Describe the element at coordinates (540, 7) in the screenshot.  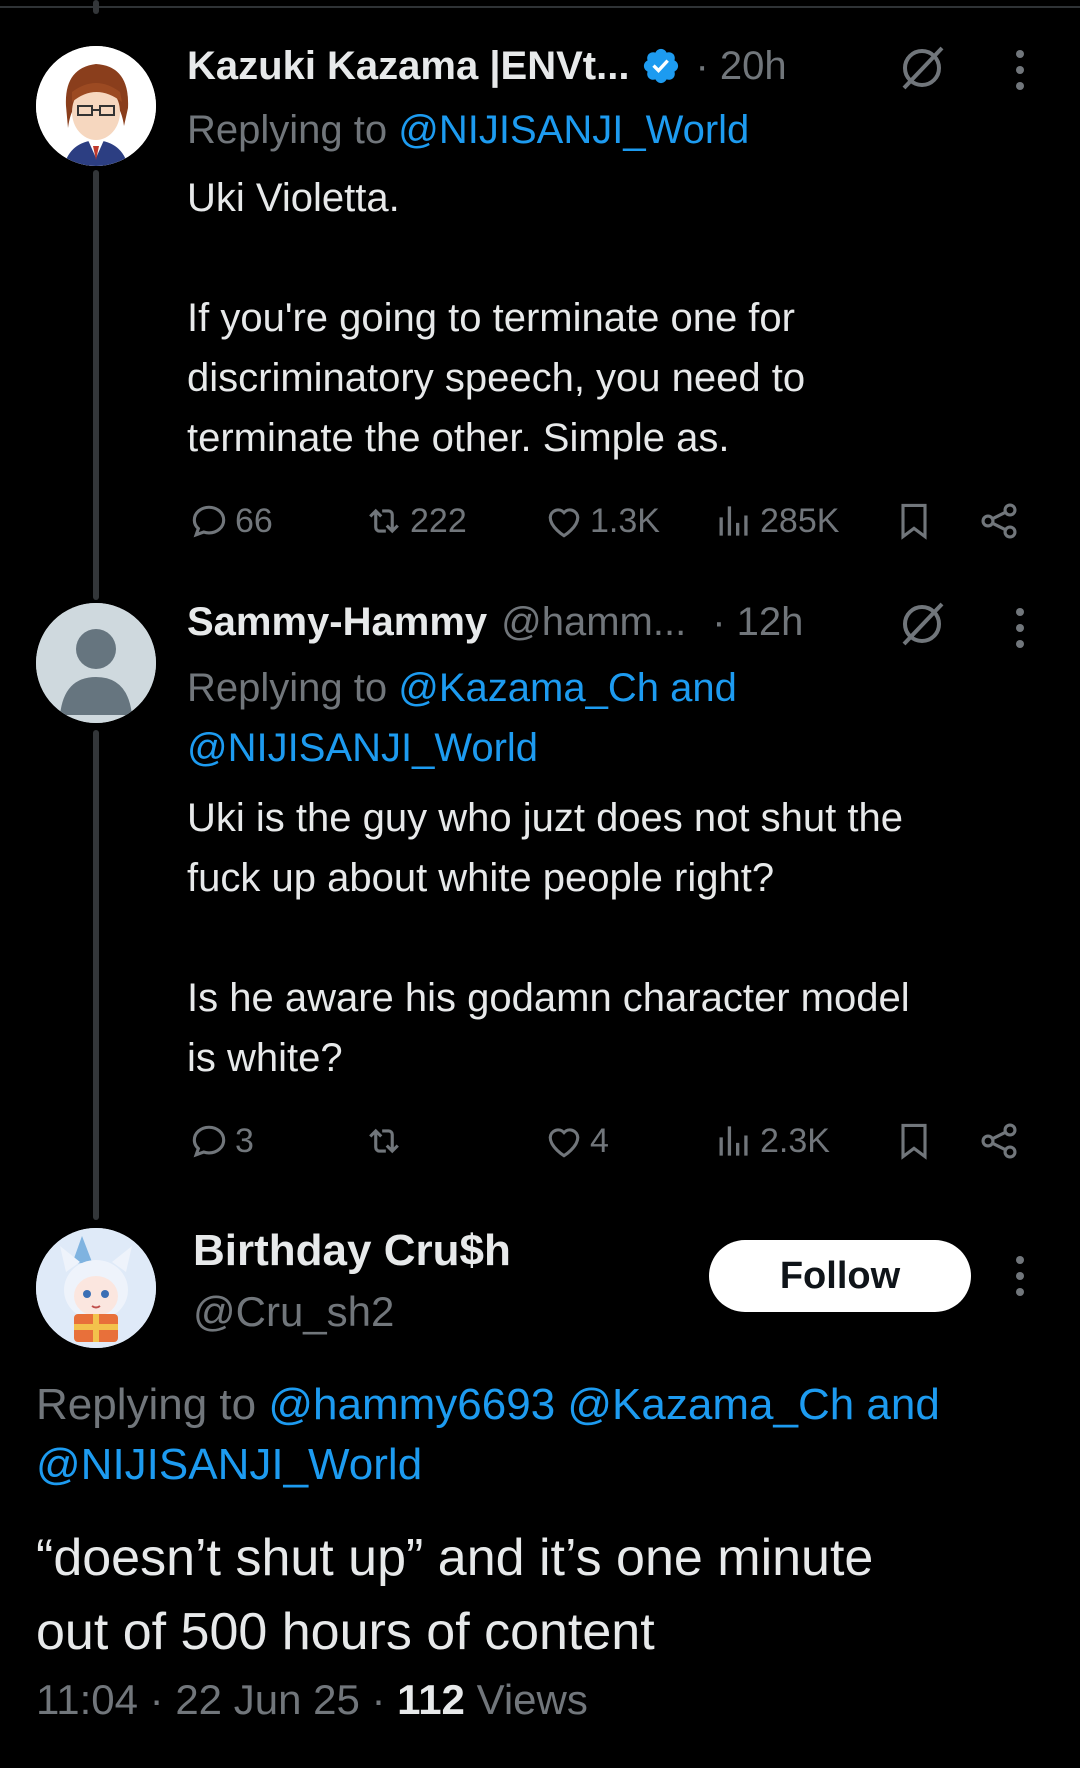
I see `top-divider` at that location.